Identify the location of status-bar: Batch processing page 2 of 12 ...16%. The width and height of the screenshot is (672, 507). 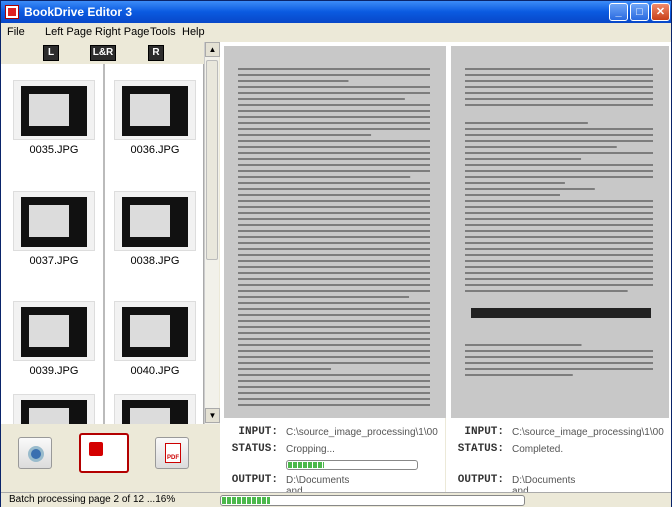
(336, 499).